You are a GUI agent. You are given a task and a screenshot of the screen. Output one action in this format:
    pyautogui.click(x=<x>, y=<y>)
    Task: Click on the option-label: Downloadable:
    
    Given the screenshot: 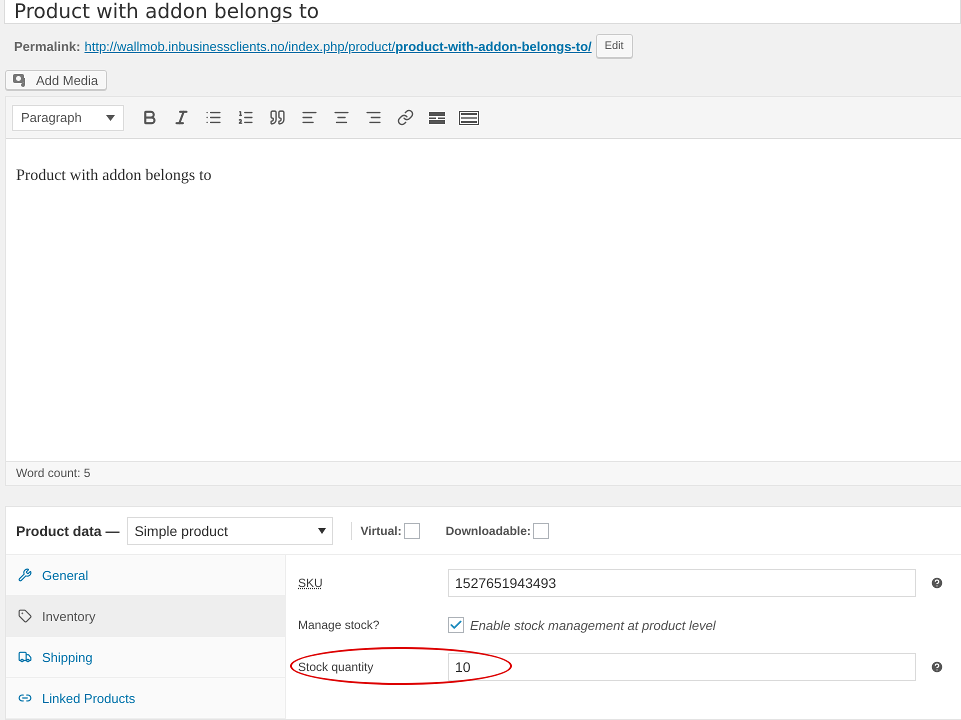 What is the action you would take?
    pyautogui.click(x=488, y=531)
    